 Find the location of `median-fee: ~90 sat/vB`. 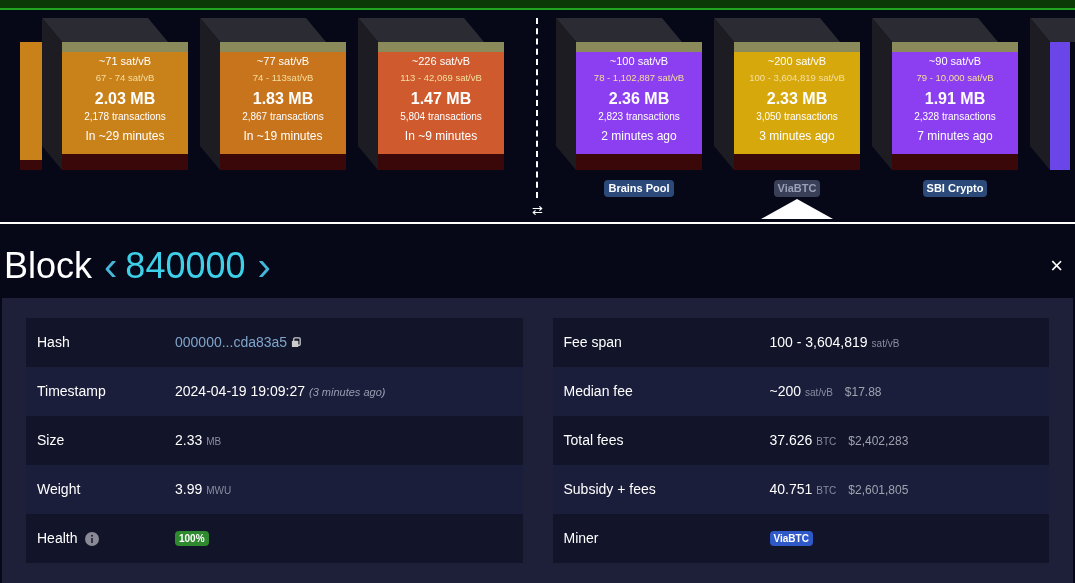

median-fee: ~90 sat/vB is located at coordinates (955, 61).